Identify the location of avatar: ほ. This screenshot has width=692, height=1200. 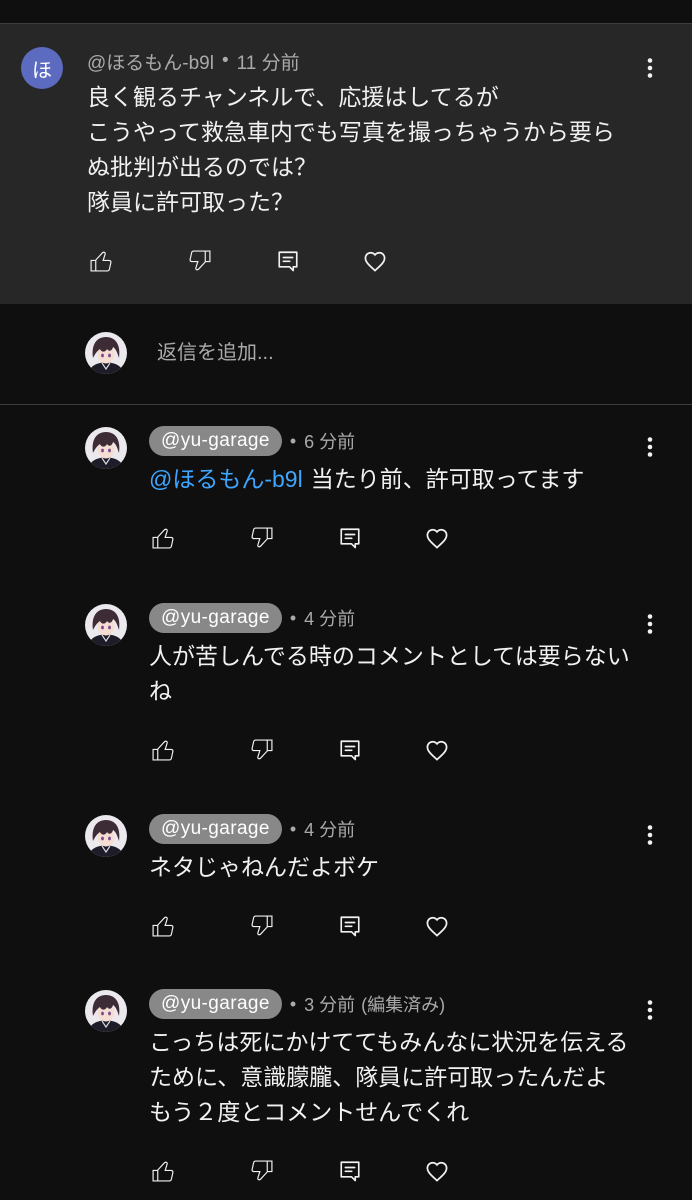
(42, 68).